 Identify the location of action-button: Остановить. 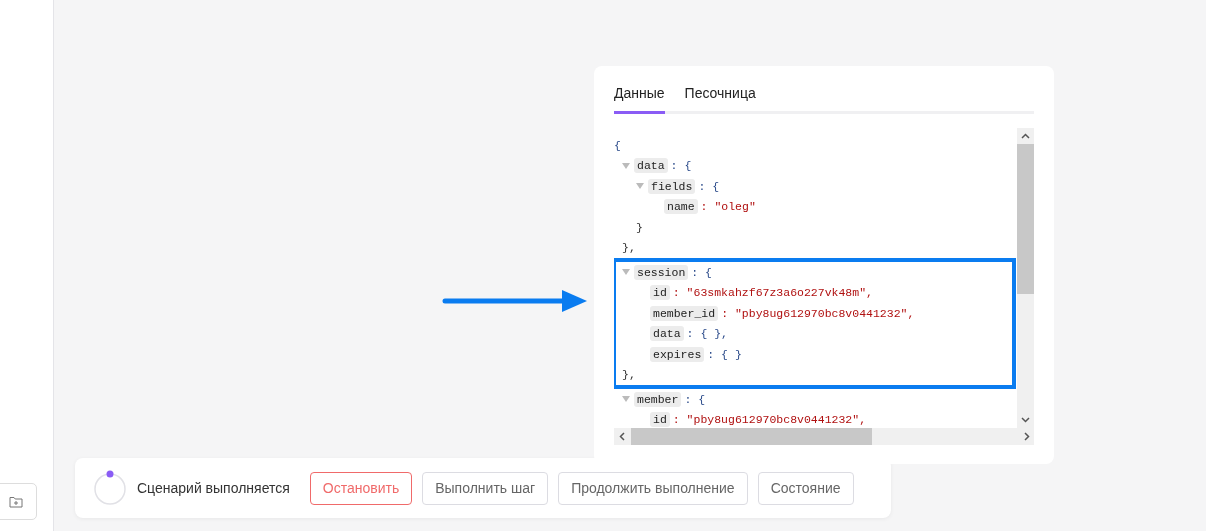
(361, 488).